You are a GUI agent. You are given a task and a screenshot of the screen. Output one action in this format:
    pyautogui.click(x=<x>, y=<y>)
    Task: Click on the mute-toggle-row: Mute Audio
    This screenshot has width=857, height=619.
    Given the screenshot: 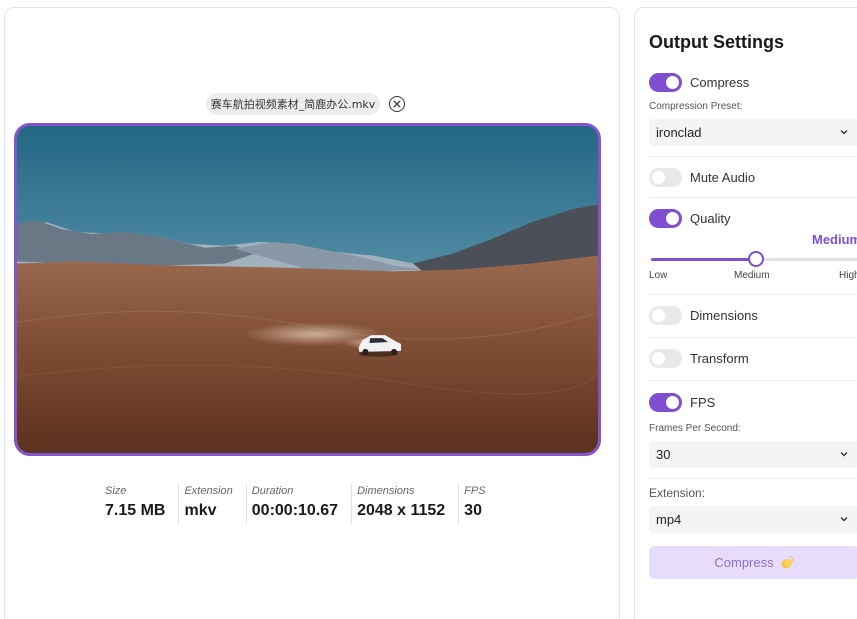 What is the action you would take?
    pyautogui.click(x=702, y=177)
    